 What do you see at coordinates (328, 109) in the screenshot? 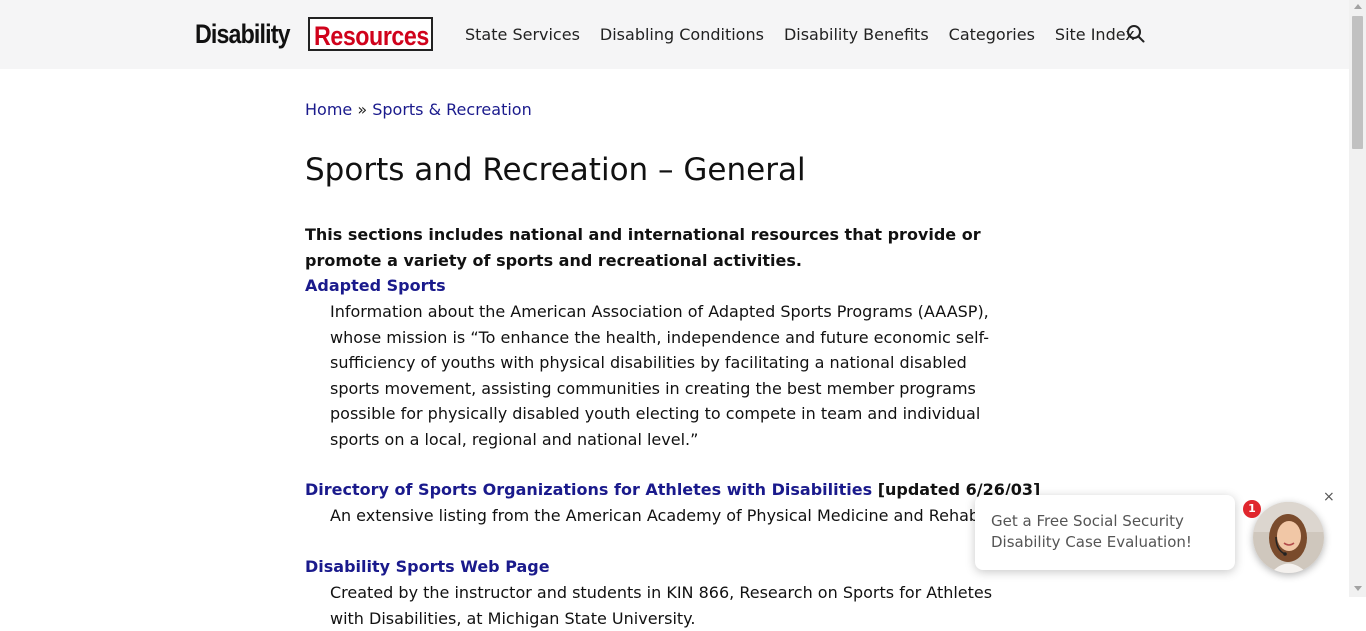
I see `breadcrumb-home: Home` at bounding box center [328, 109].